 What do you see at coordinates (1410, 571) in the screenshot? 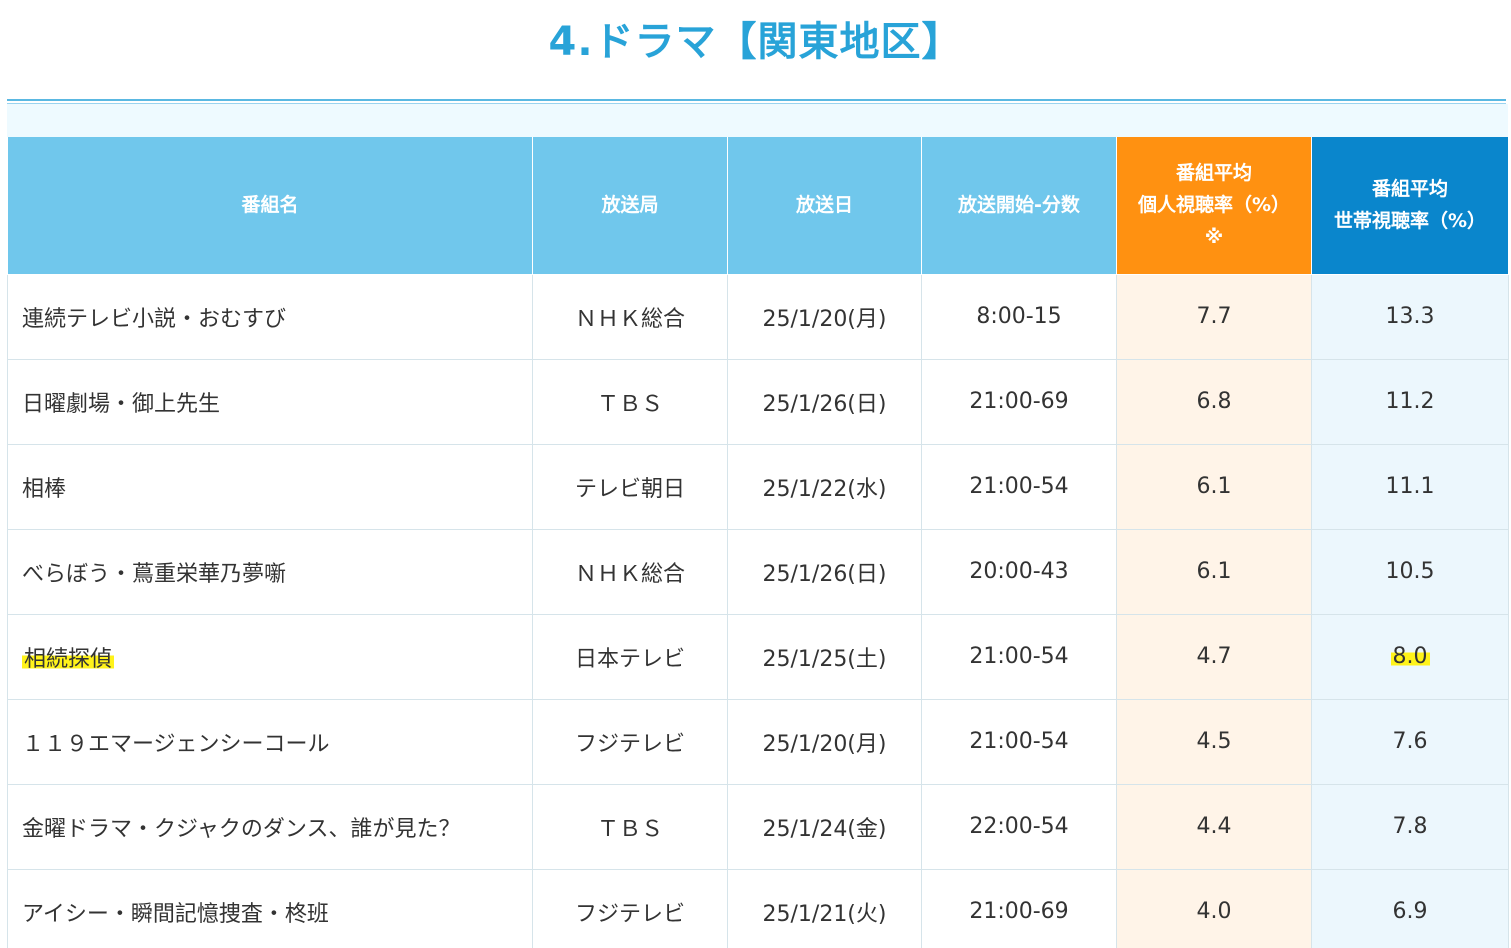
I see `cell-household-rating: 10.5` at bounding box center [1410, 571].